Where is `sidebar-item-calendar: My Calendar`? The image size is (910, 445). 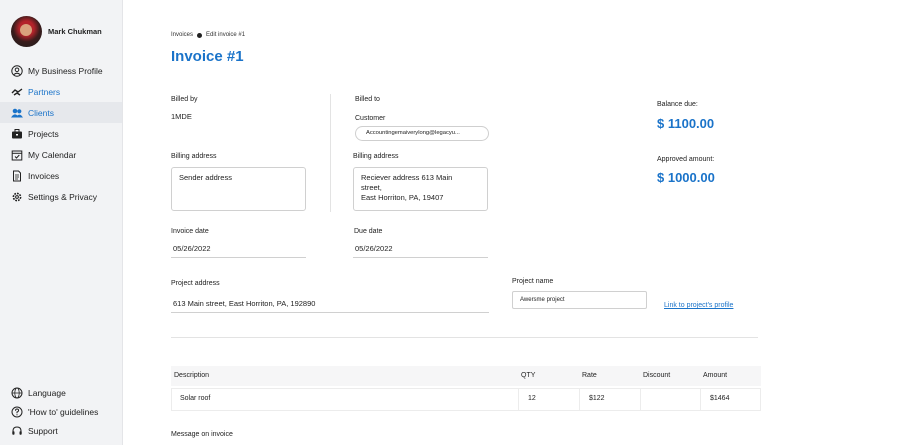
sidebar-item-calendar: My Calendar is located at coordinates (61, 154).